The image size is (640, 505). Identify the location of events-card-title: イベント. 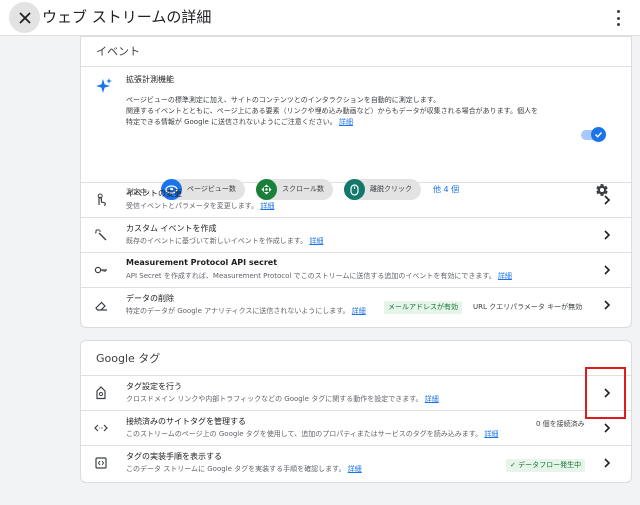
(356, 52).